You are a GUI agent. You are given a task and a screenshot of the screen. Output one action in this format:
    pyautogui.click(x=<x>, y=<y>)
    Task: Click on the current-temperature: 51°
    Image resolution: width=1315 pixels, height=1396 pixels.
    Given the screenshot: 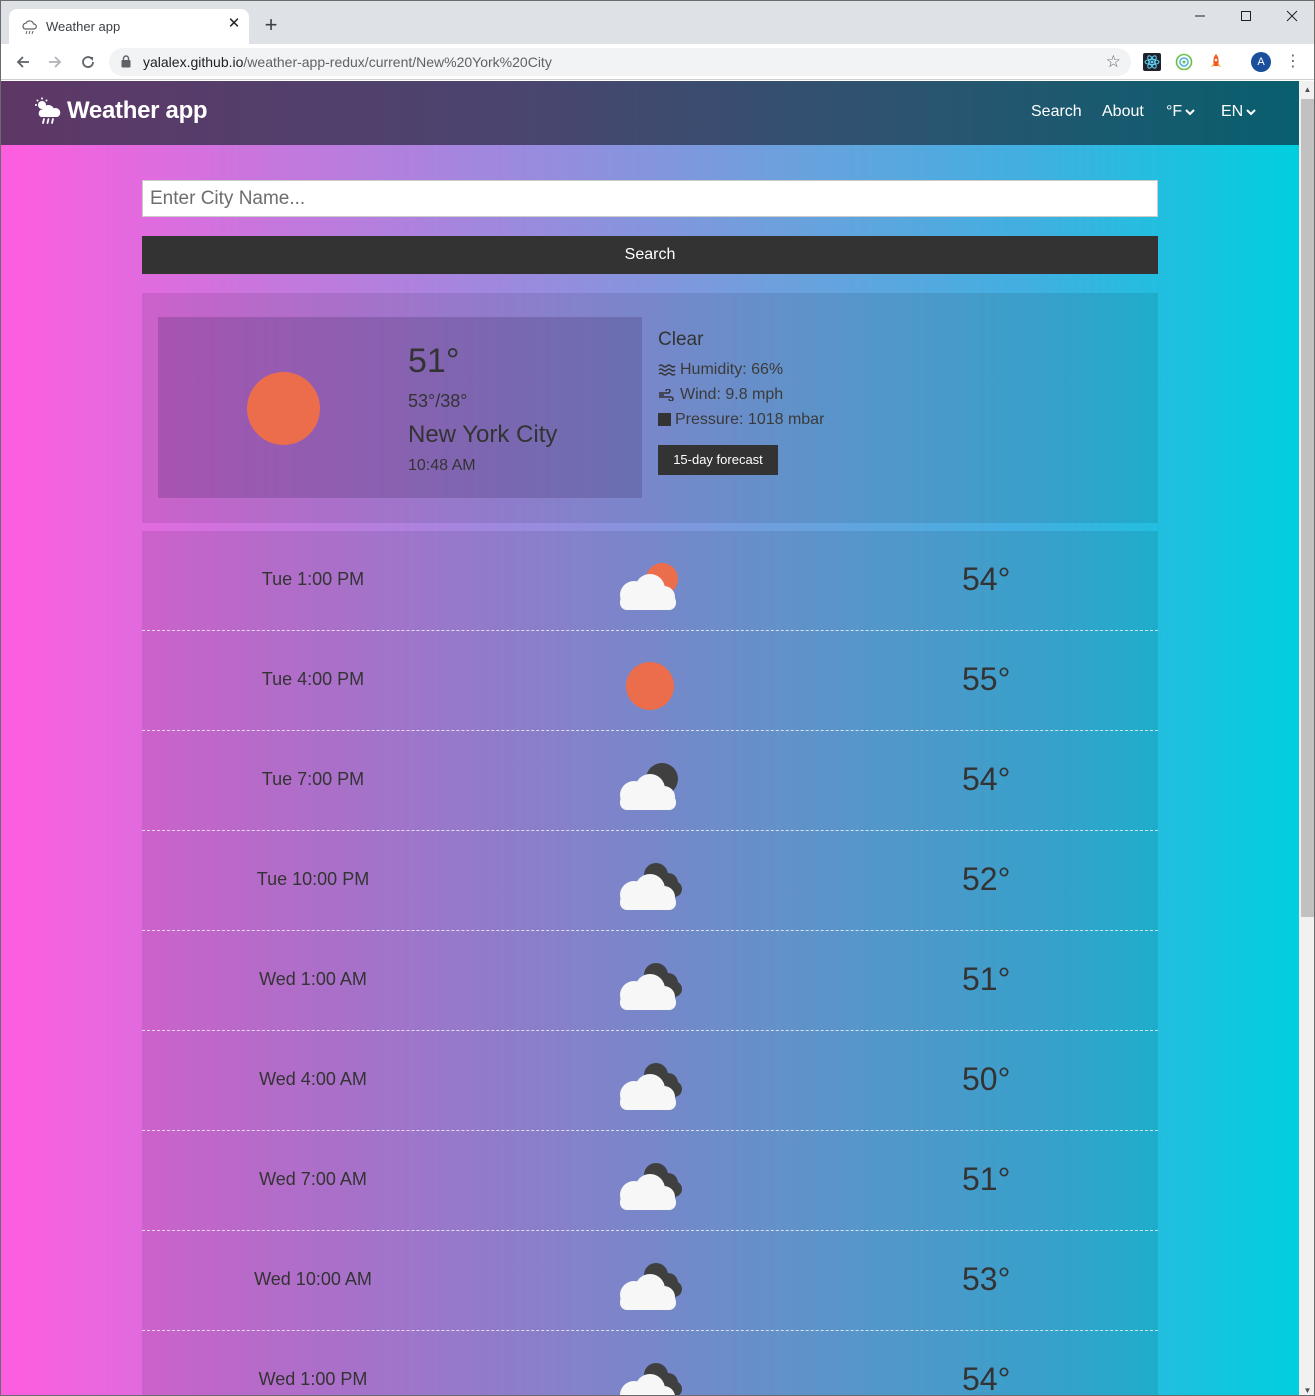 What is the action you would take?
    pyautogui.click(x=434, y=361)
    